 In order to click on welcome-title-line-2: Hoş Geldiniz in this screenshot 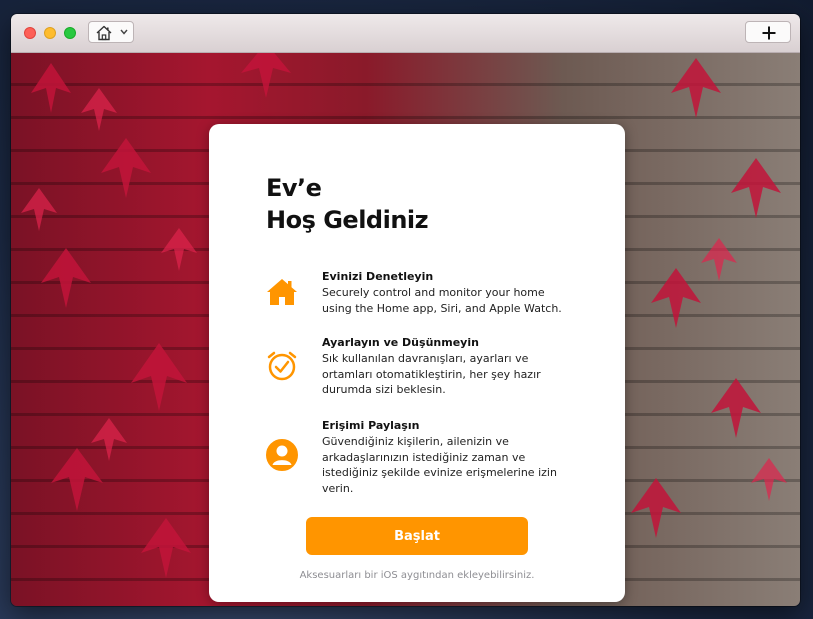, I will do `click(347, 220)`.